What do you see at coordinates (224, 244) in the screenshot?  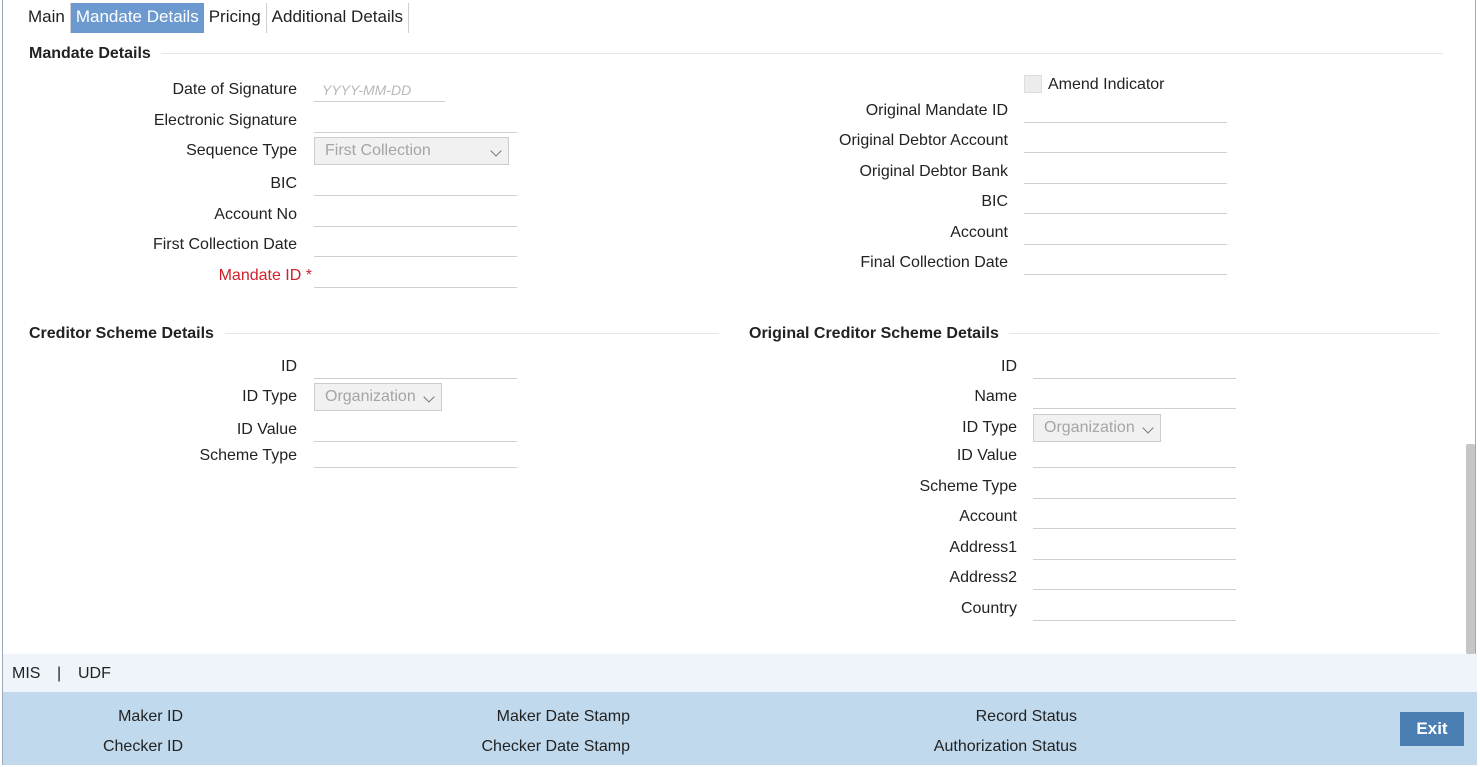 I see `first-collection-date-label: First Collection Date` at bounding box center [224, 244].